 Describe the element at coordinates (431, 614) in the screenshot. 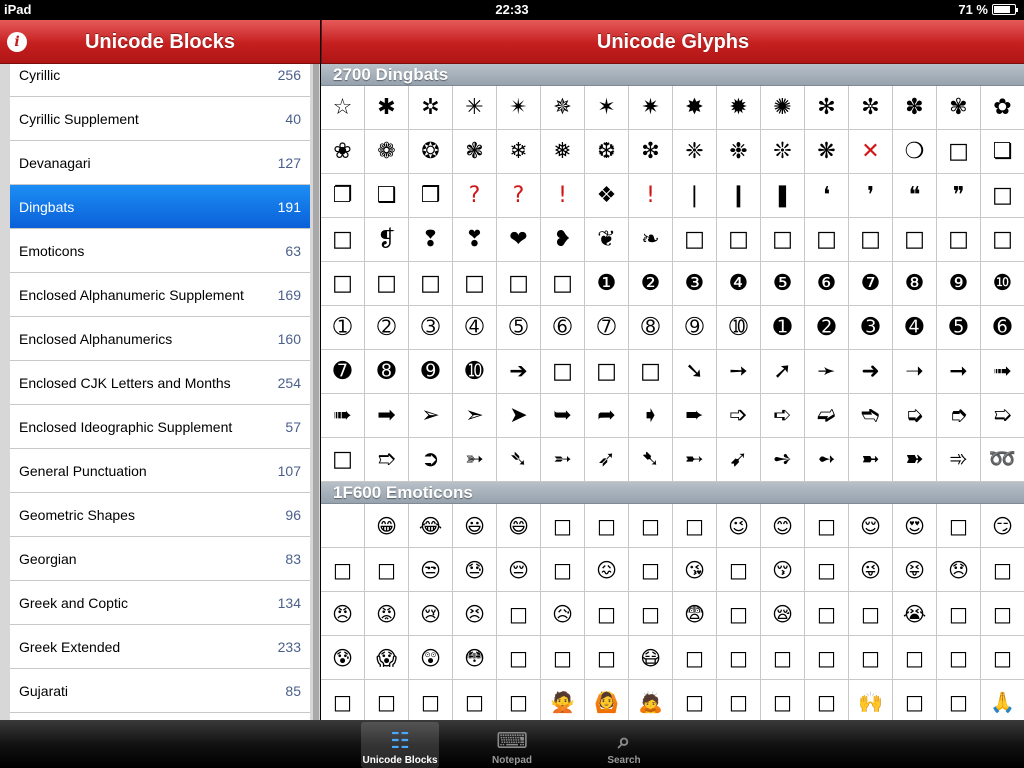

I see `glyph-cell: 😢` at that location.